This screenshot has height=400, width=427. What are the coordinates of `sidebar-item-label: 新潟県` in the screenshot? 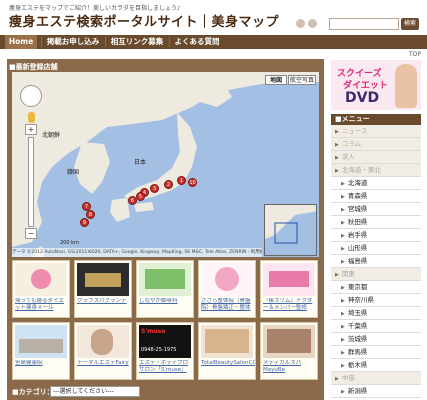 It's located at (357, 391).